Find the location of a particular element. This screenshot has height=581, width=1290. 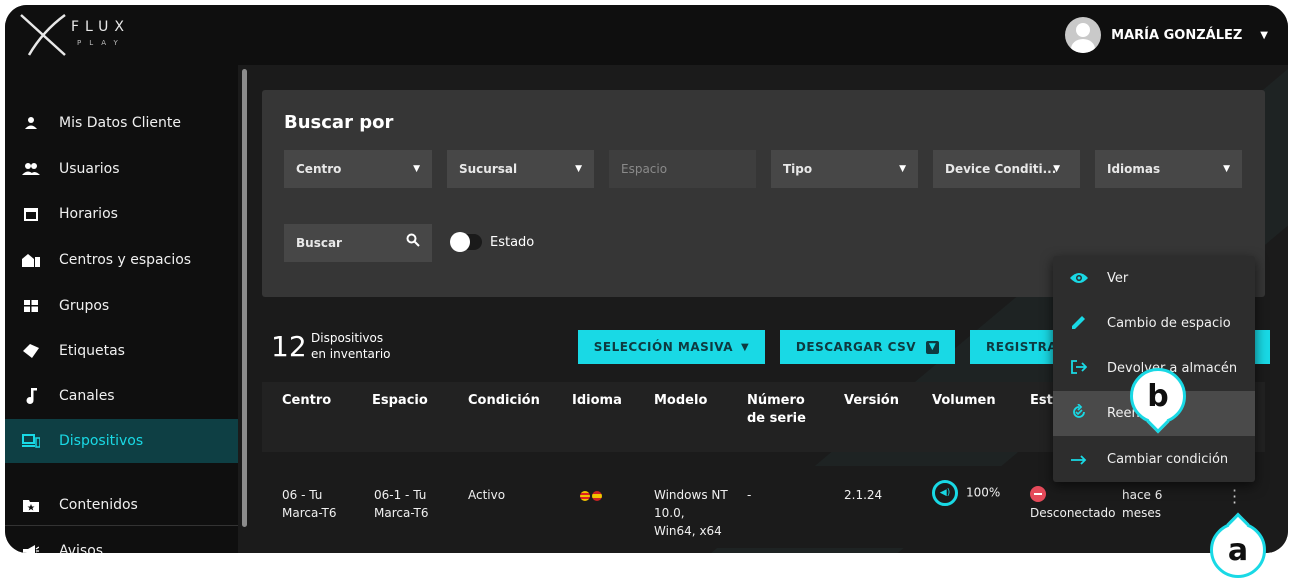

cell-idioma is located at coordinates (592, 495).